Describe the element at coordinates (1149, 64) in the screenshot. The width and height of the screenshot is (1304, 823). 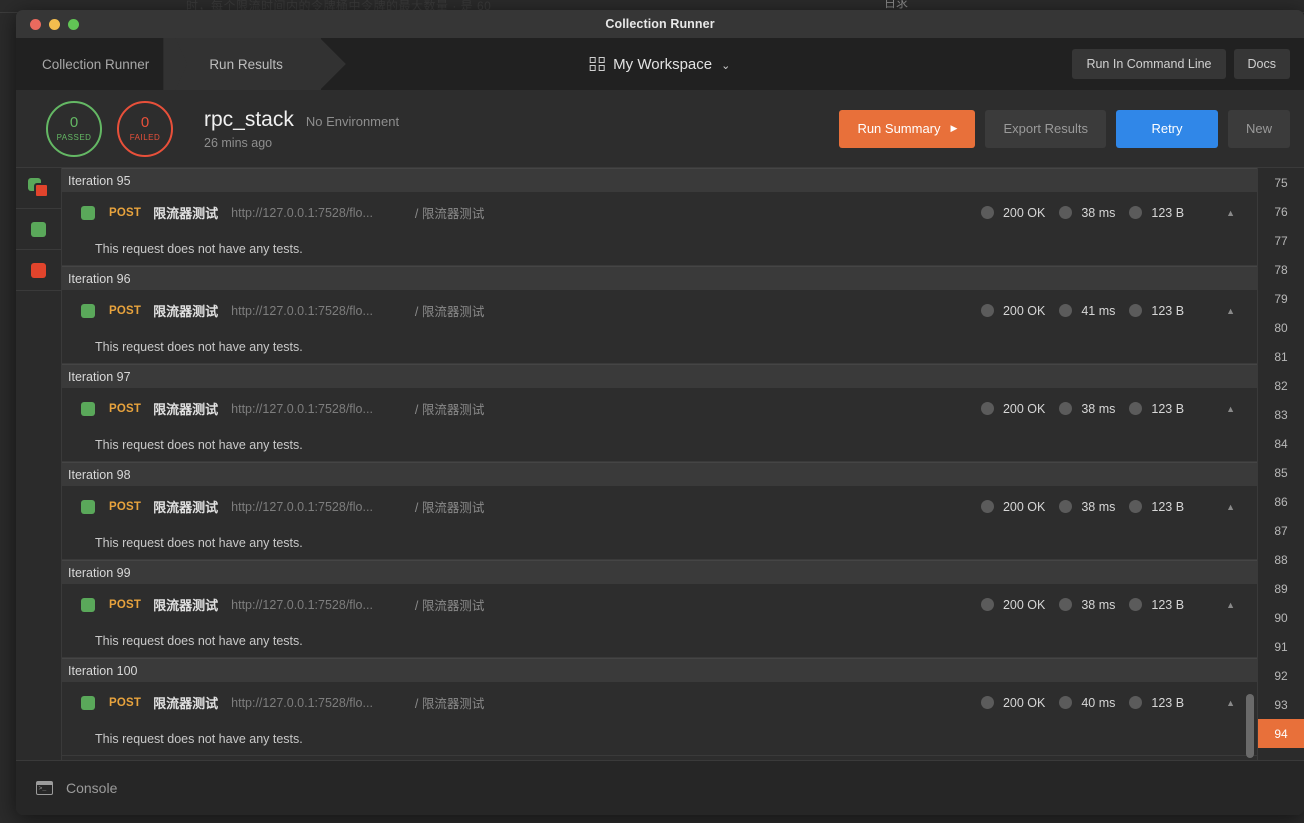
I see `run-in-command-line-button: Run In Command Line` at that location.